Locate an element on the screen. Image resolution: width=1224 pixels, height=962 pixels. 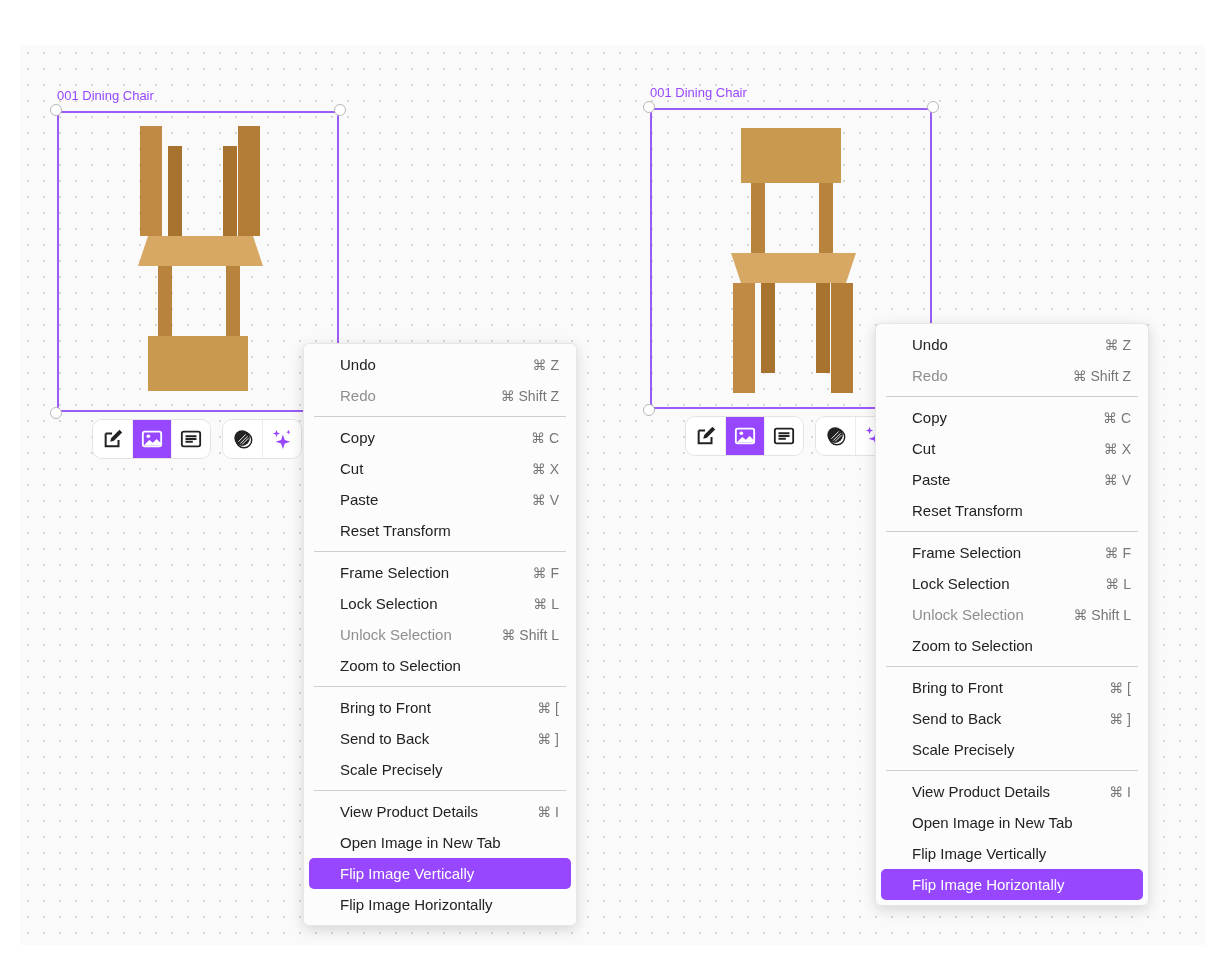
sparkle-tool-button is located at coordinates (281, 439).